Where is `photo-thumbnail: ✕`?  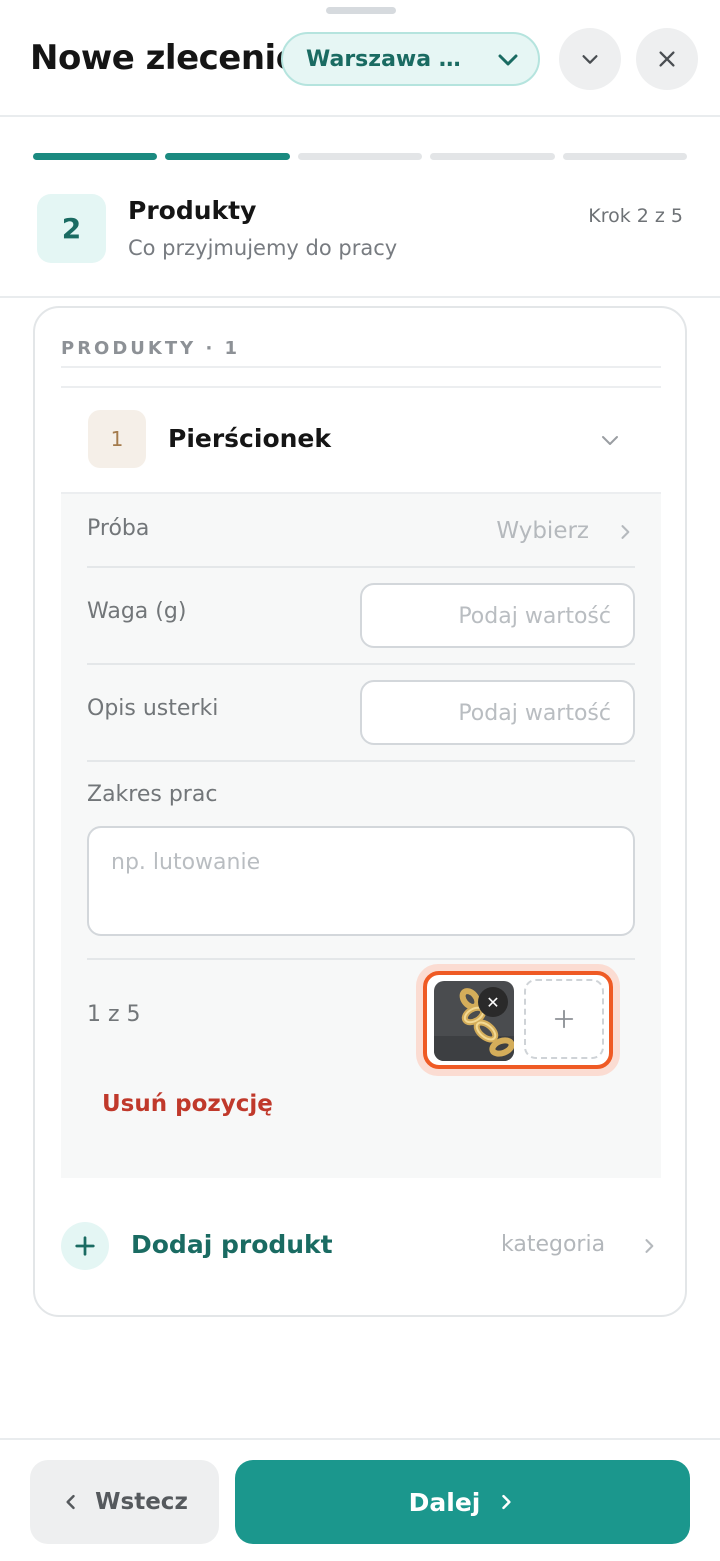 photo-thumbnail: ✕ is located at coordinates (474, 1021).